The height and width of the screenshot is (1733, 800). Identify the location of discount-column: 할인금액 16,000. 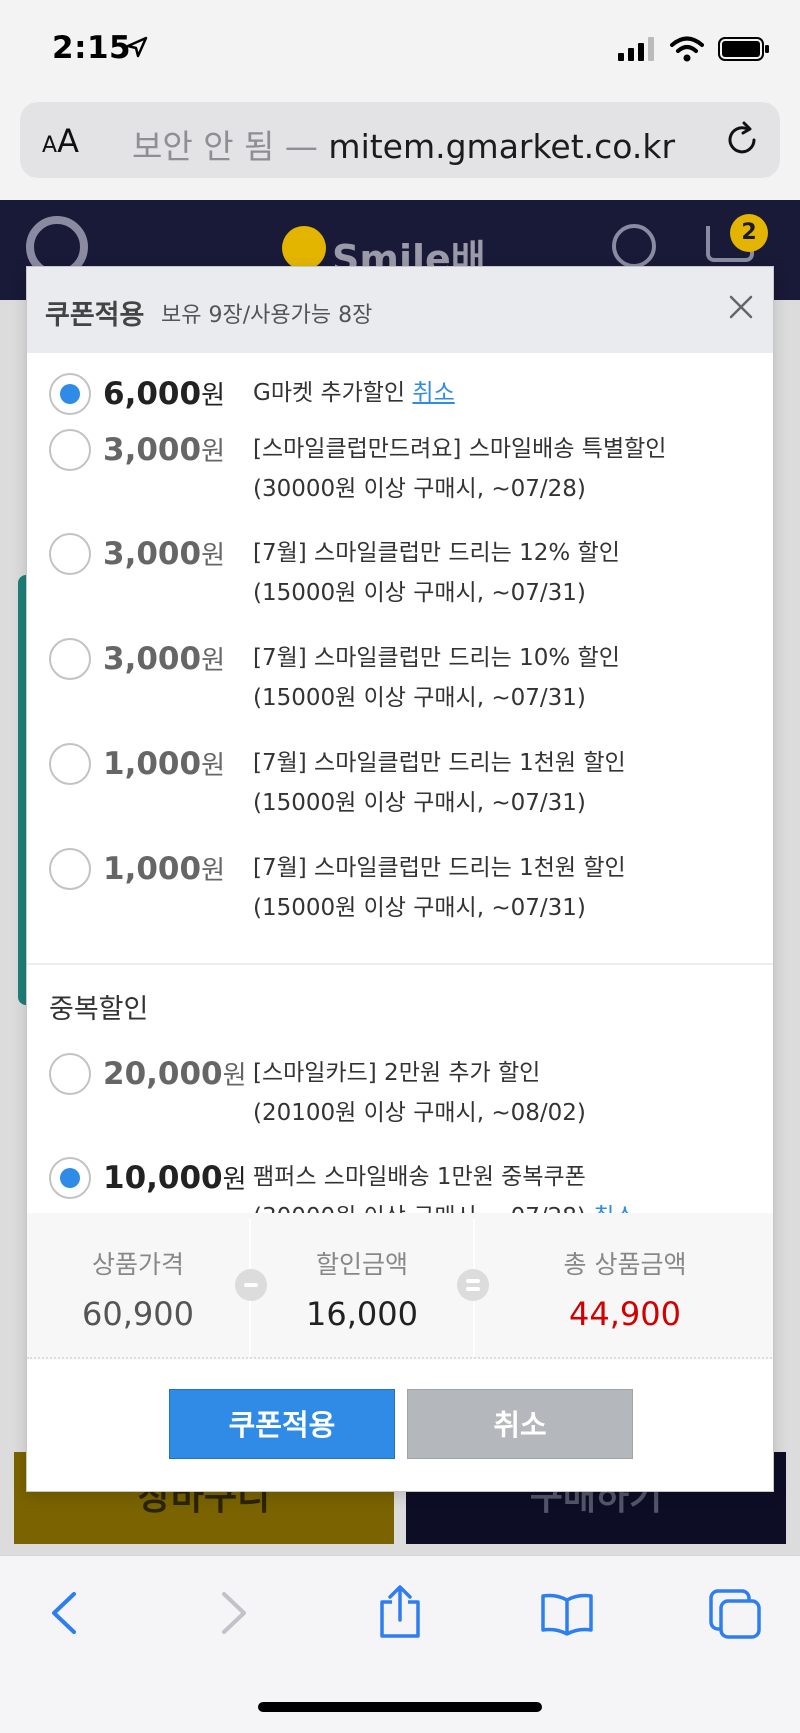
(362, 1286).